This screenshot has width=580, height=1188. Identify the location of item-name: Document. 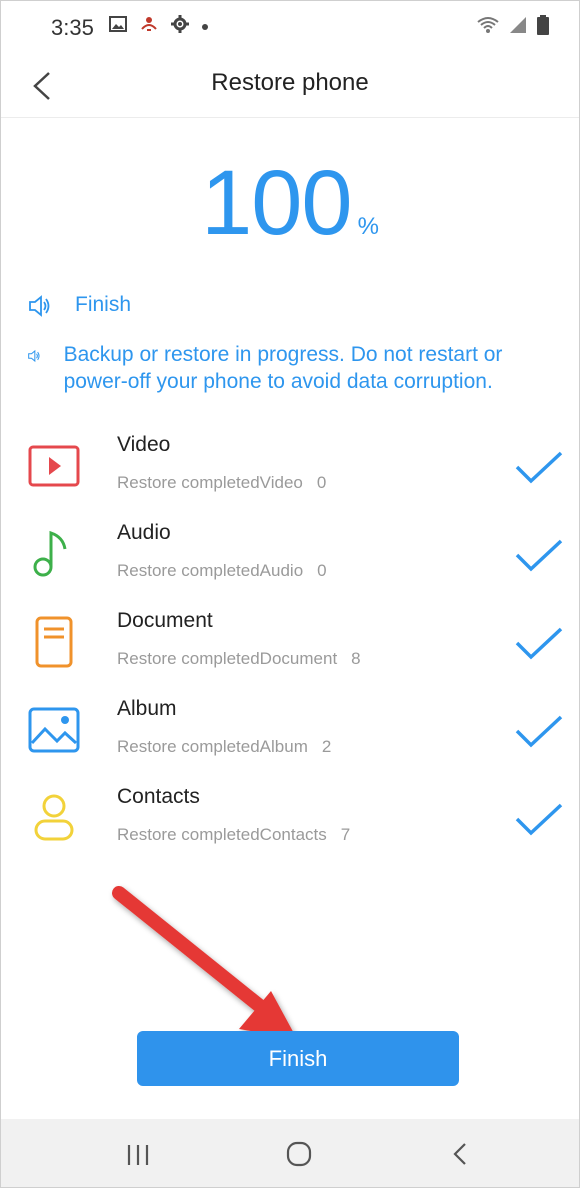
(165, 620).